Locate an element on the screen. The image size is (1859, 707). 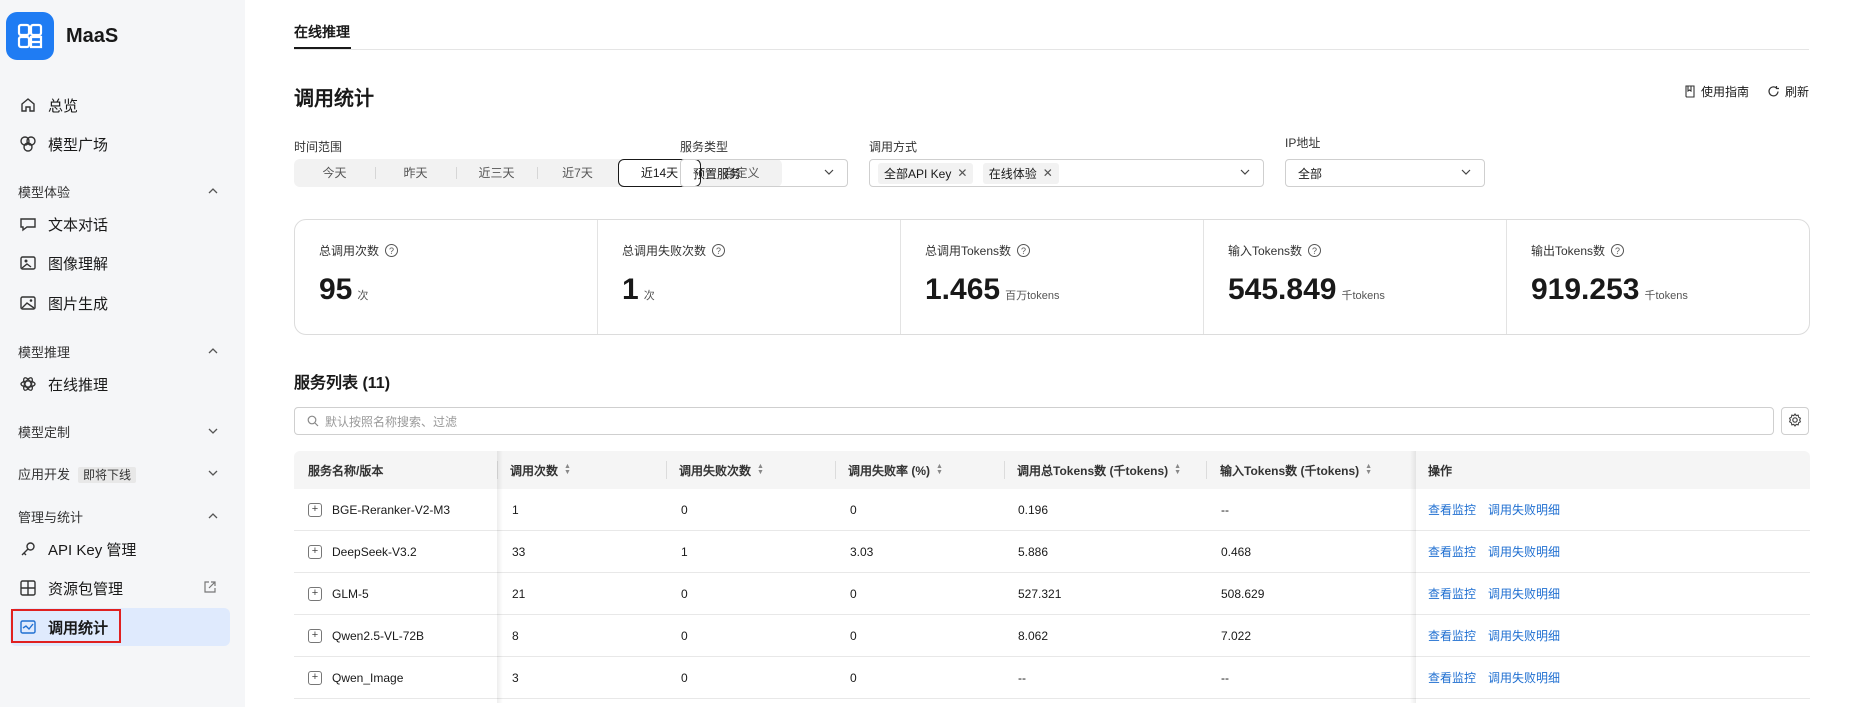
time-option-today: 今天 is located at coordinates (334, 173).